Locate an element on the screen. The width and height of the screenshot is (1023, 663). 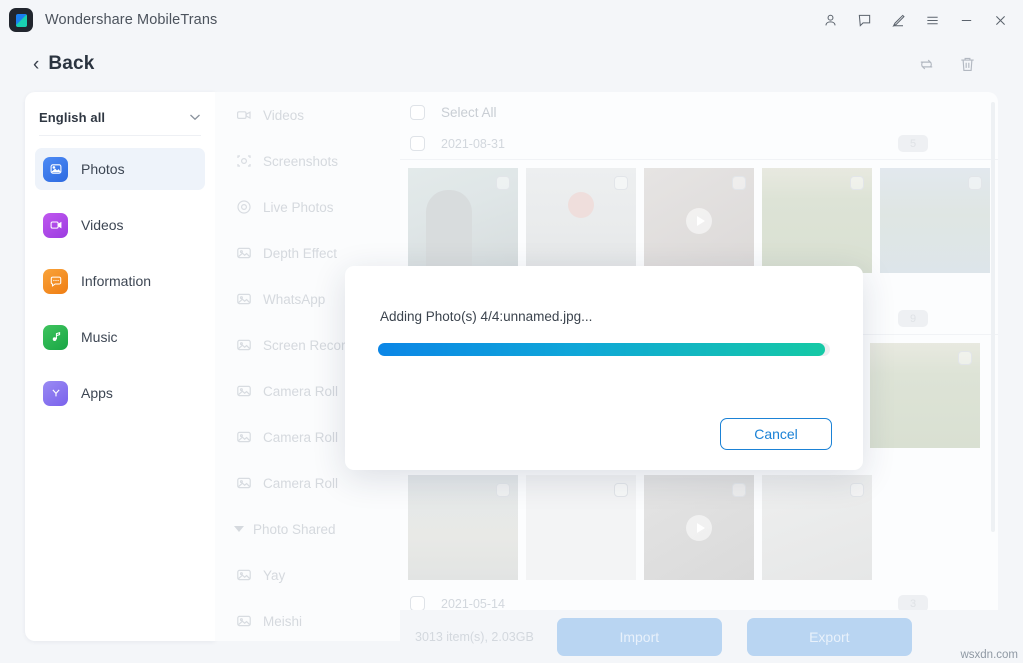
sidebar-item-apps: Apps is located at coordinates (120, 393).